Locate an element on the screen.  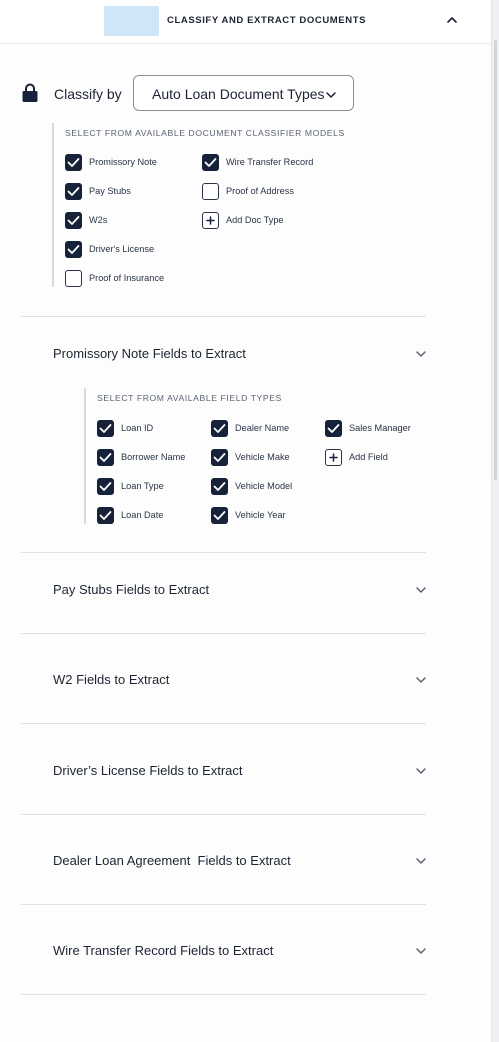
section-title-wire-transfer-record: Wire Transfer Record Fields to Extract is located at coordinates (163, 950).